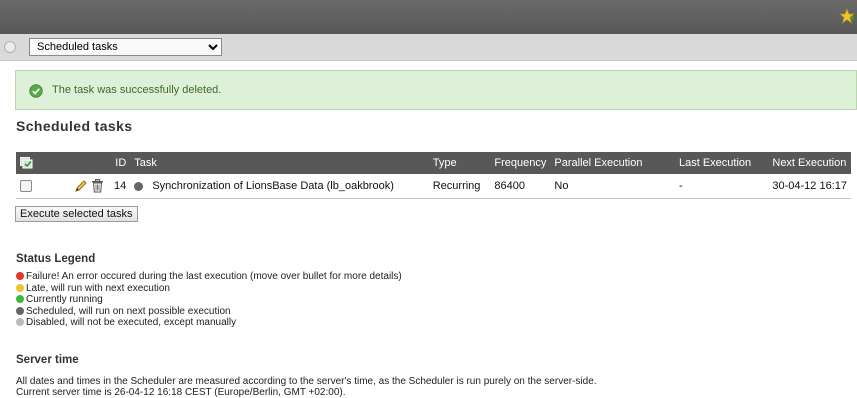  What do you see at coordinates (64, 300) in the screenshot?
I see `legend-item-label: Currently running` at bounding box center [64, 300].